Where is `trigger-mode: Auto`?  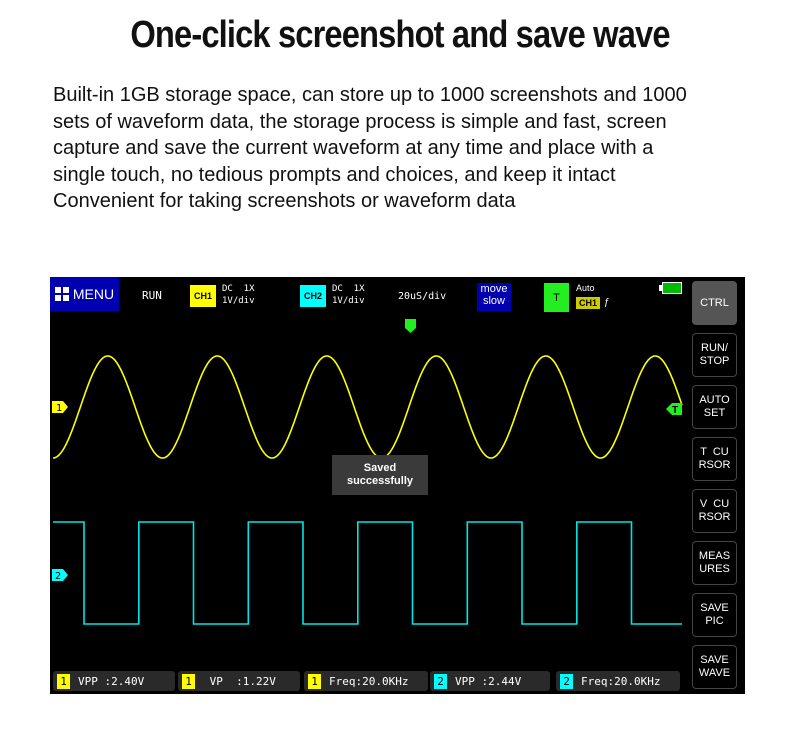 trigger-mode: Auto is located at coordinates (585, 288).